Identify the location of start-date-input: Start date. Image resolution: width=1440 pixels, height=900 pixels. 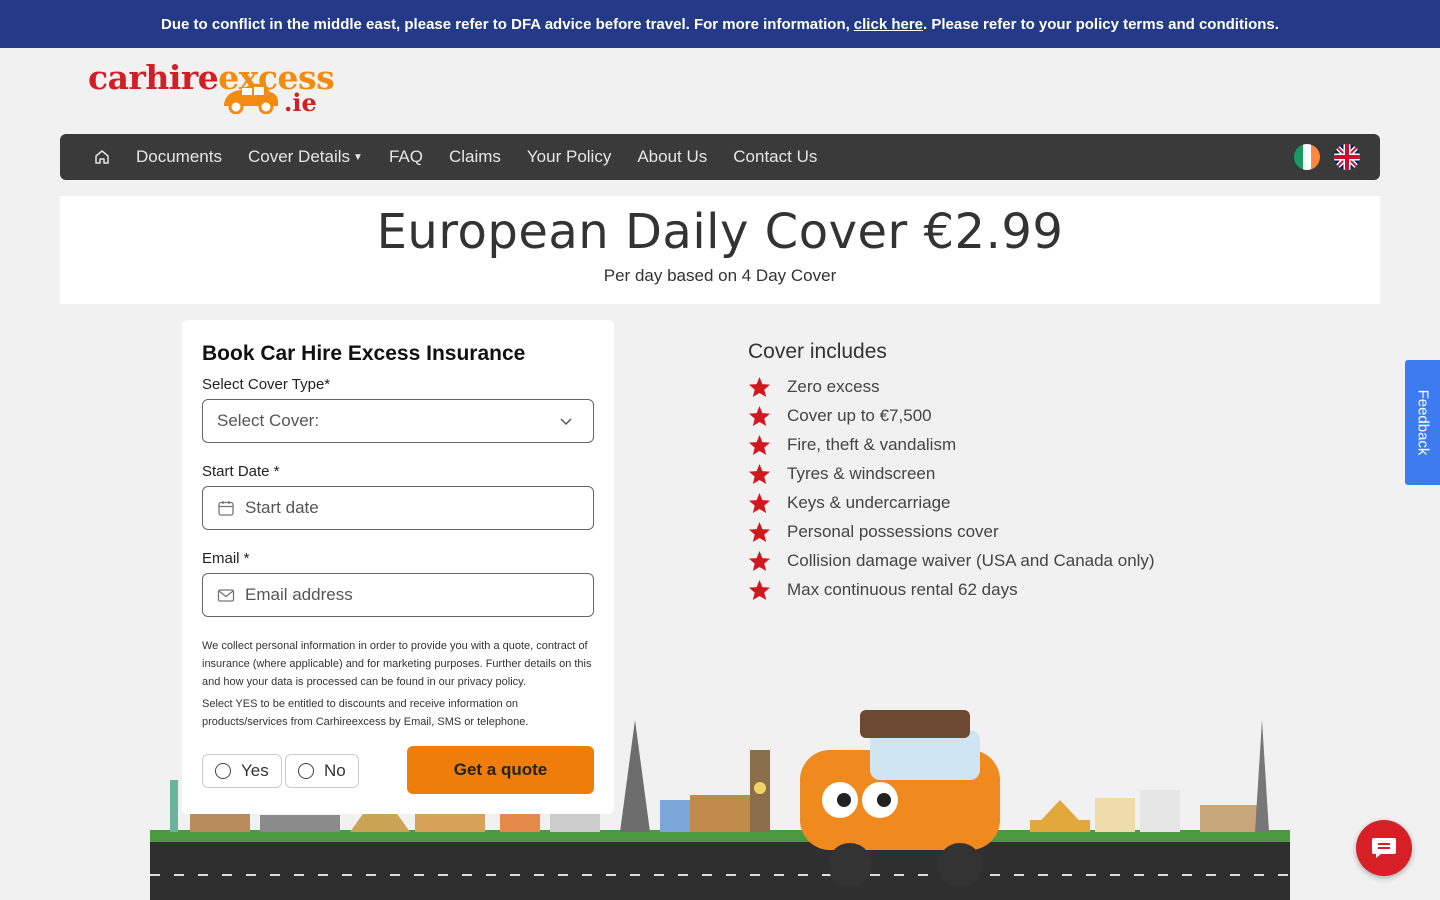
(398, 508).